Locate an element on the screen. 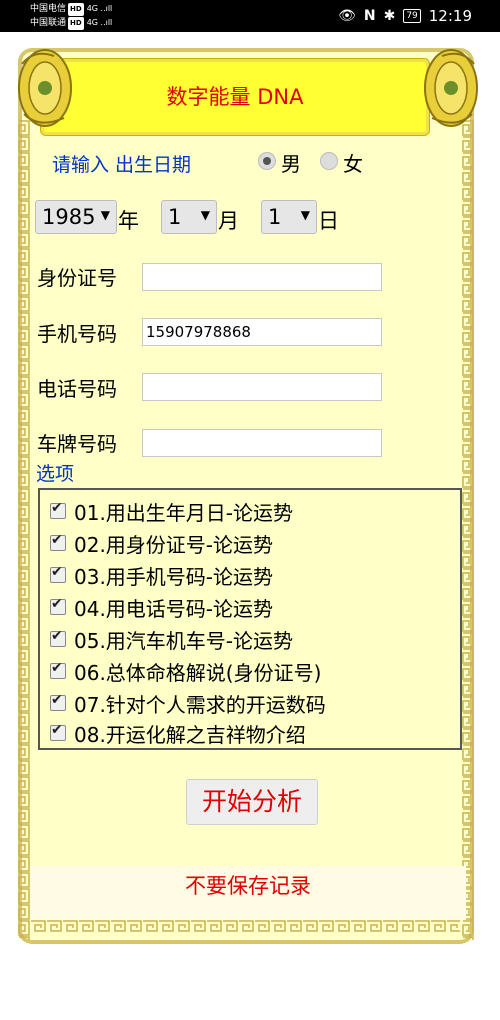 This screenshot has width=500, height=1020. no-save-record-link: 不要保存记录 is located at coordinates (248, 885).